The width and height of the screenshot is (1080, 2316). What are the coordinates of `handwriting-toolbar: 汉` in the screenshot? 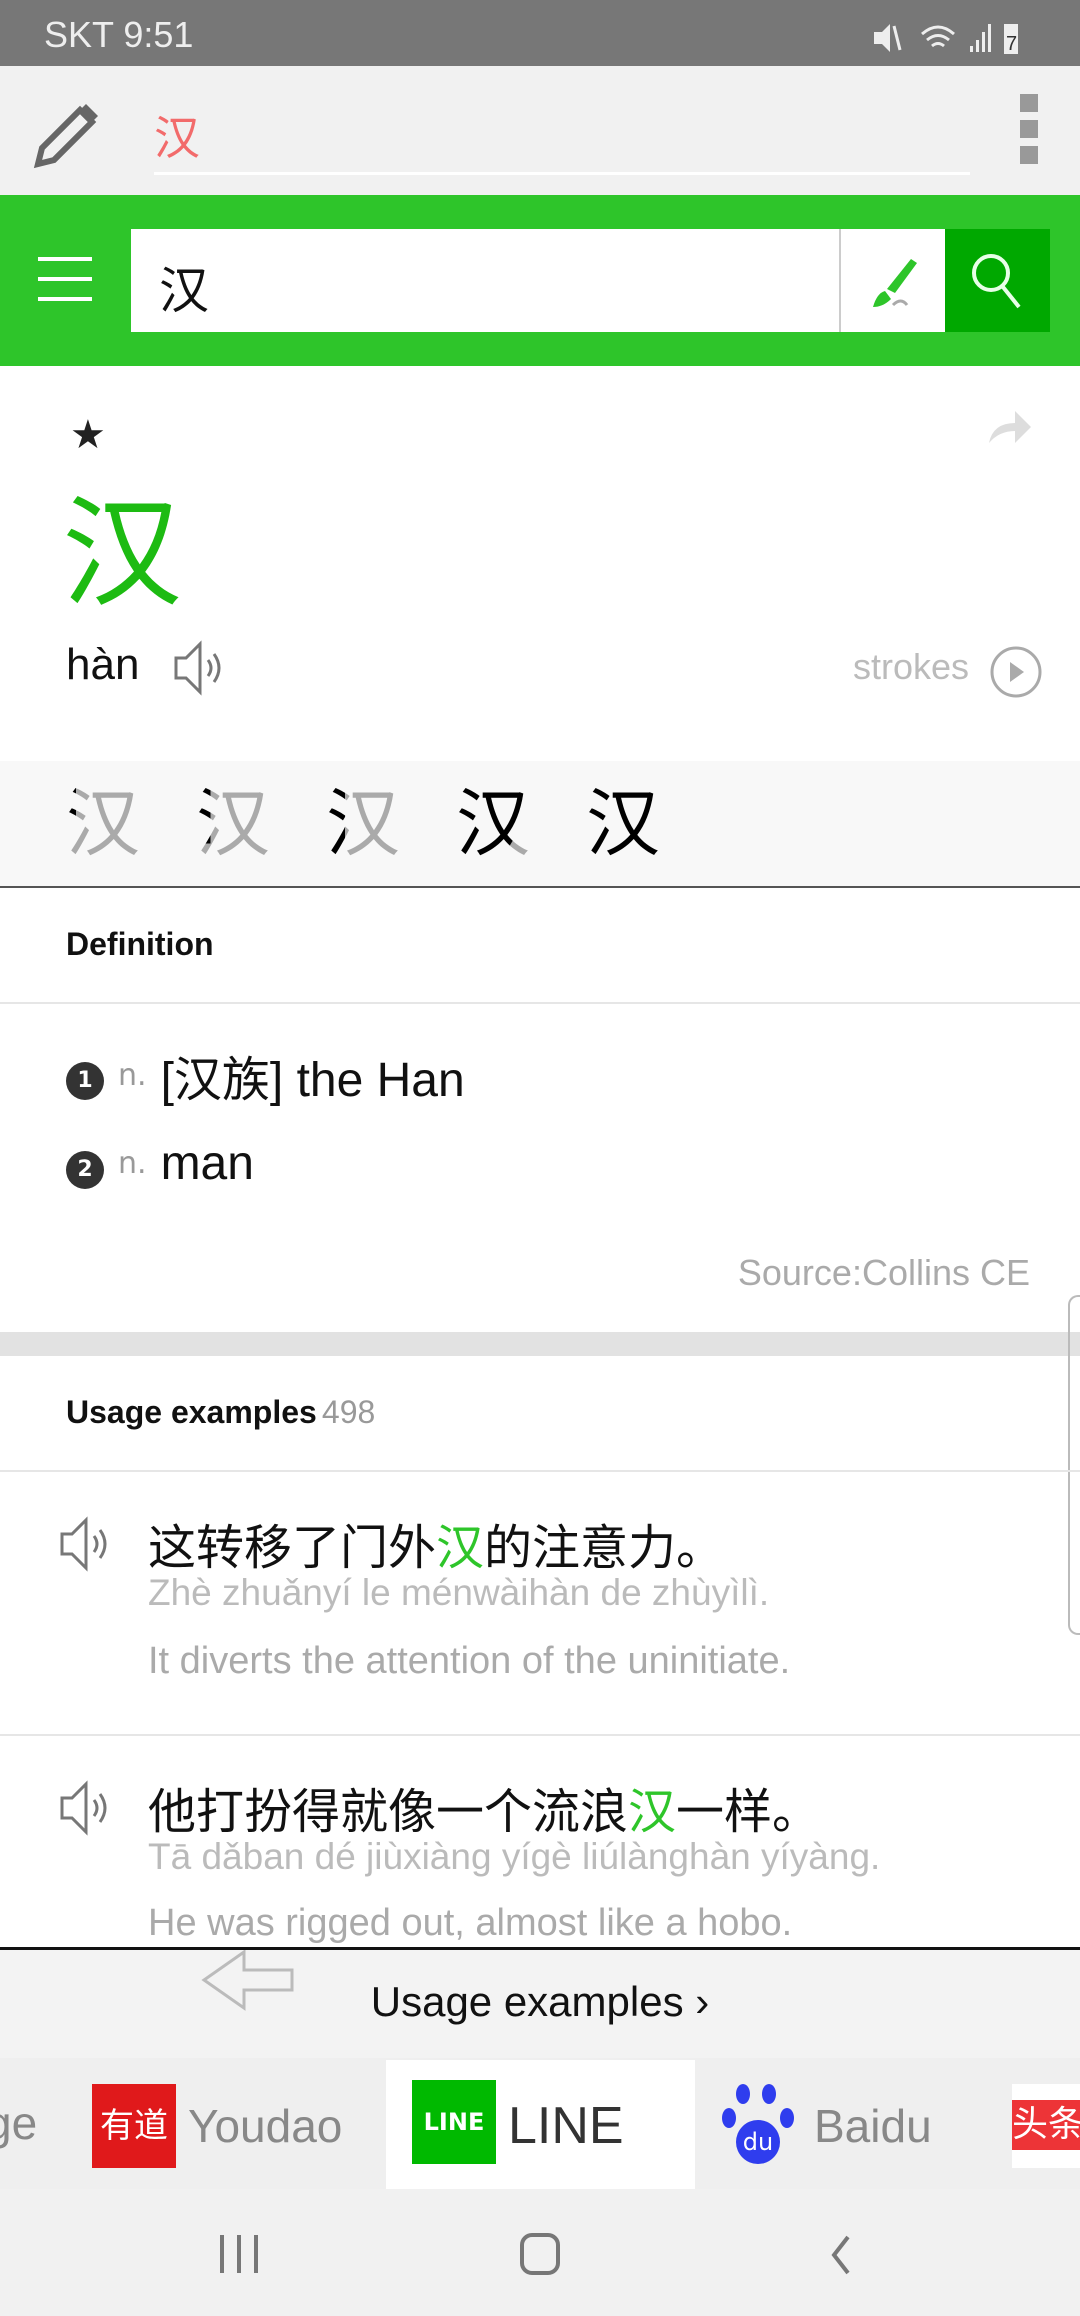 It's located at (540, 130).